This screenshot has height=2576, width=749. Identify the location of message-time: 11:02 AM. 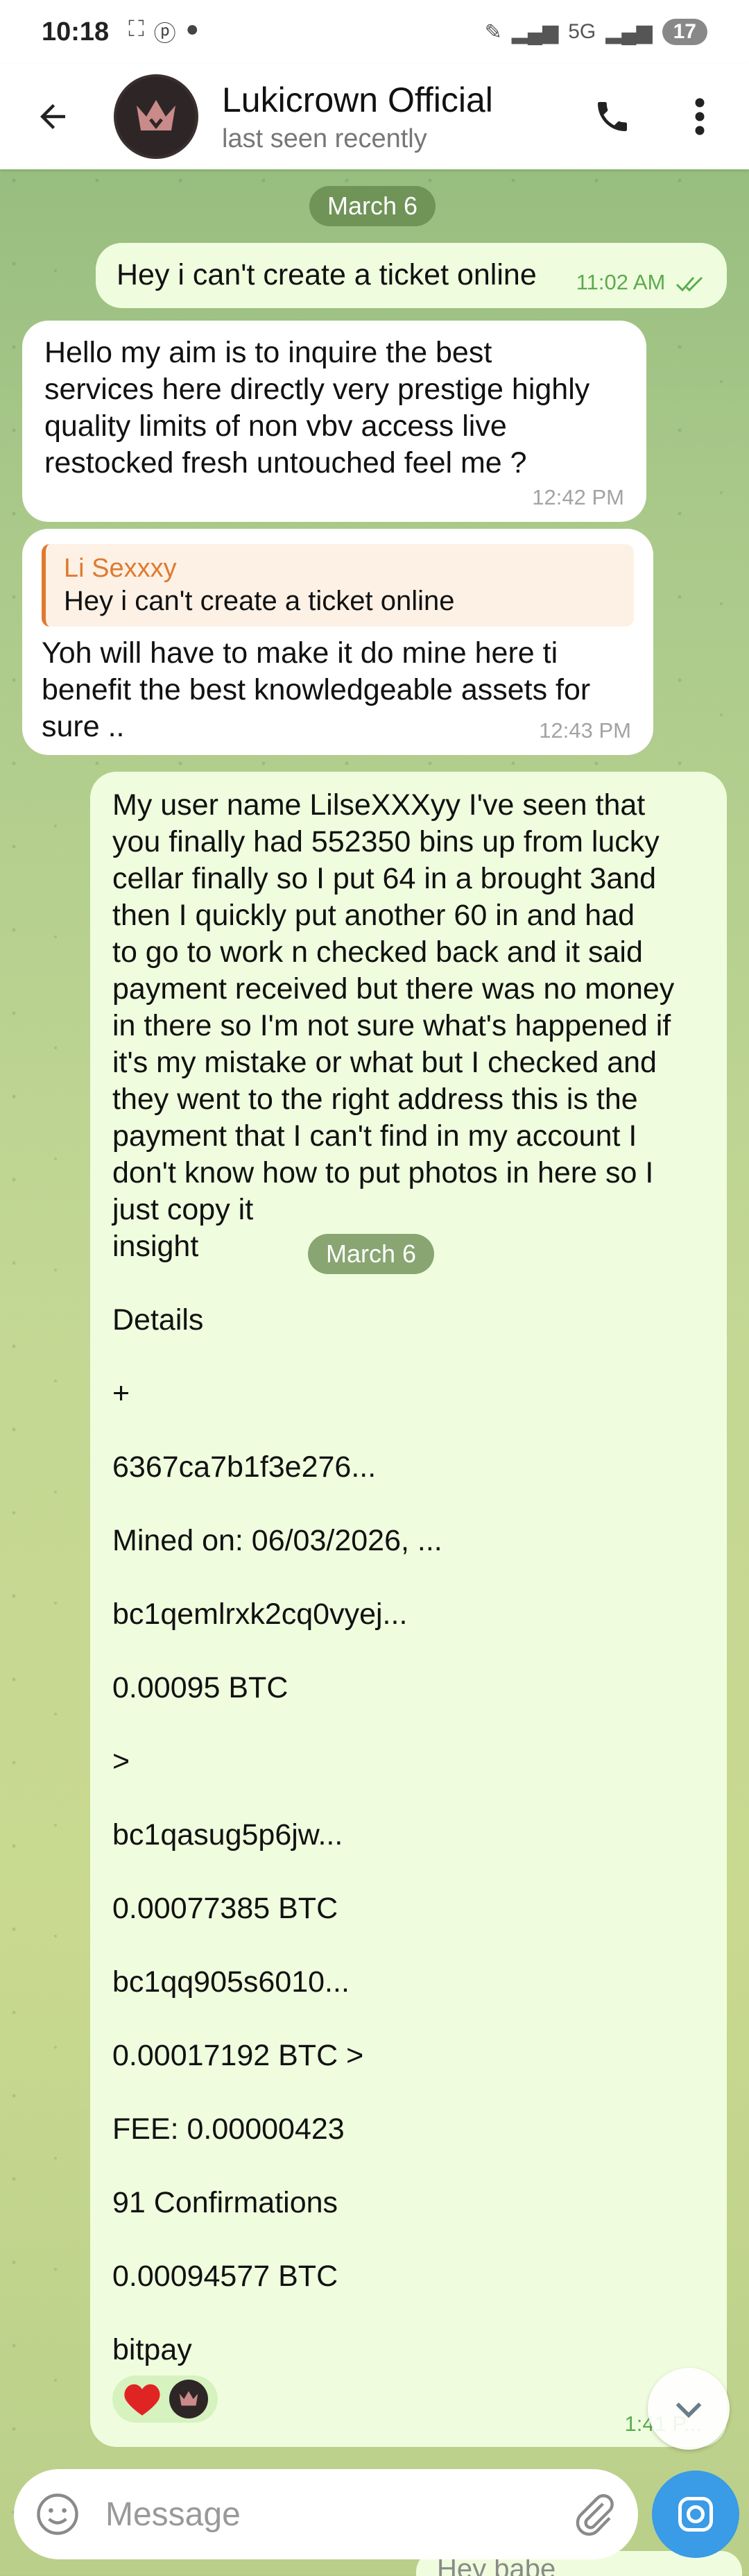
(621, 283).